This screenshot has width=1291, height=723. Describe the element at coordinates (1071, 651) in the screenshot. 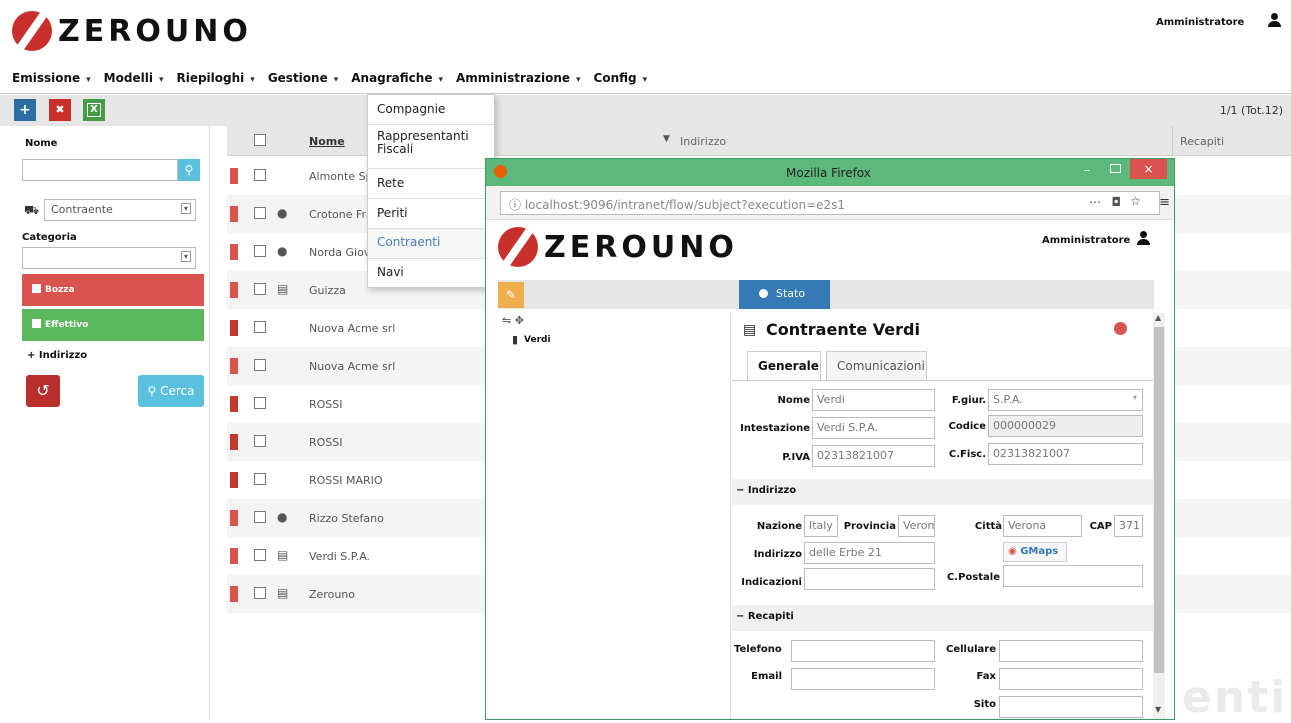

I see `cellulare-field` at that location.